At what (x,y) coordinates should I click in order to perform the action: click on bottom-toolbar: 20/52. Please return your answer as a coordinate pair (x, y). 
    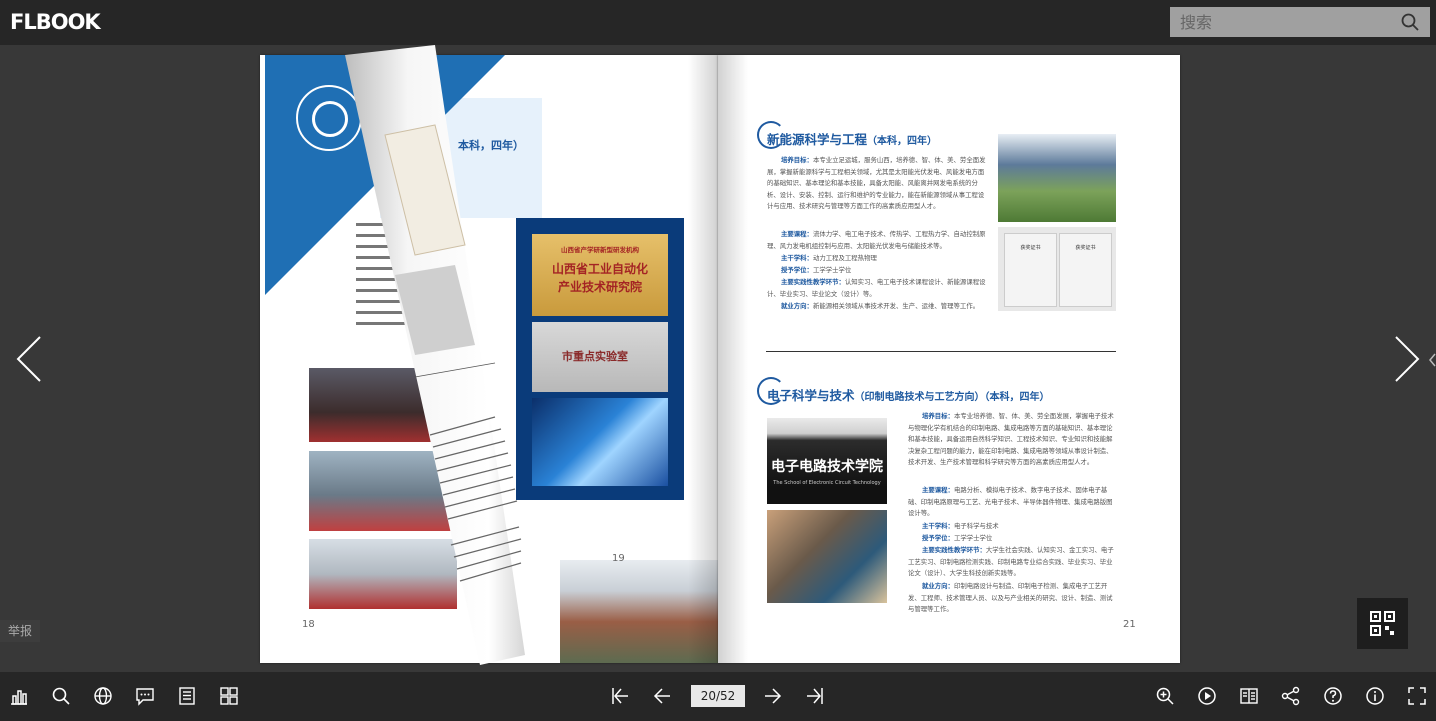
    Looking at the image, I should click on (718, 696).